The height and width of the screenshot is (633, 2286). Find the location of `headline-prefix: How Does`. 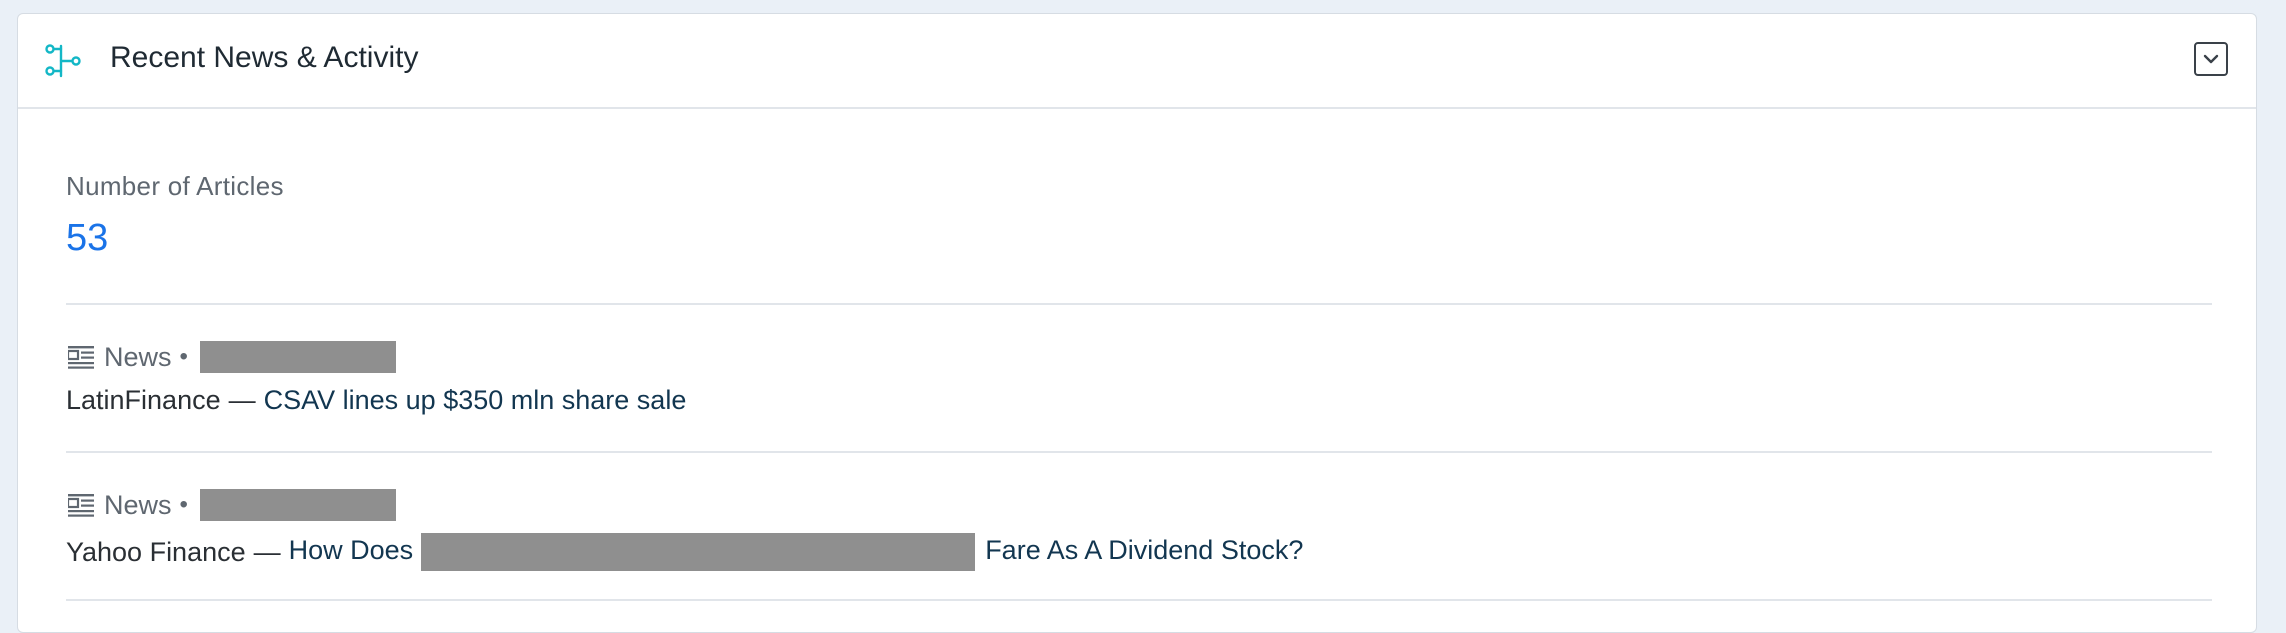

headline-prefix: How Does is located at coordinates (351, 550).